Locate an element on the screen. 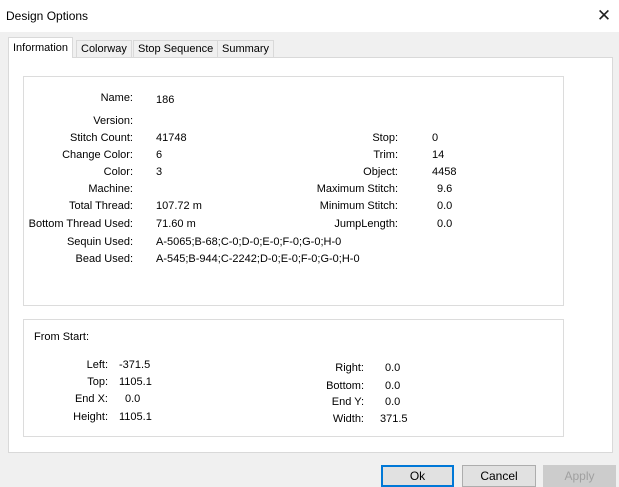  tab-information: Information is located at coordinates (41, 47).